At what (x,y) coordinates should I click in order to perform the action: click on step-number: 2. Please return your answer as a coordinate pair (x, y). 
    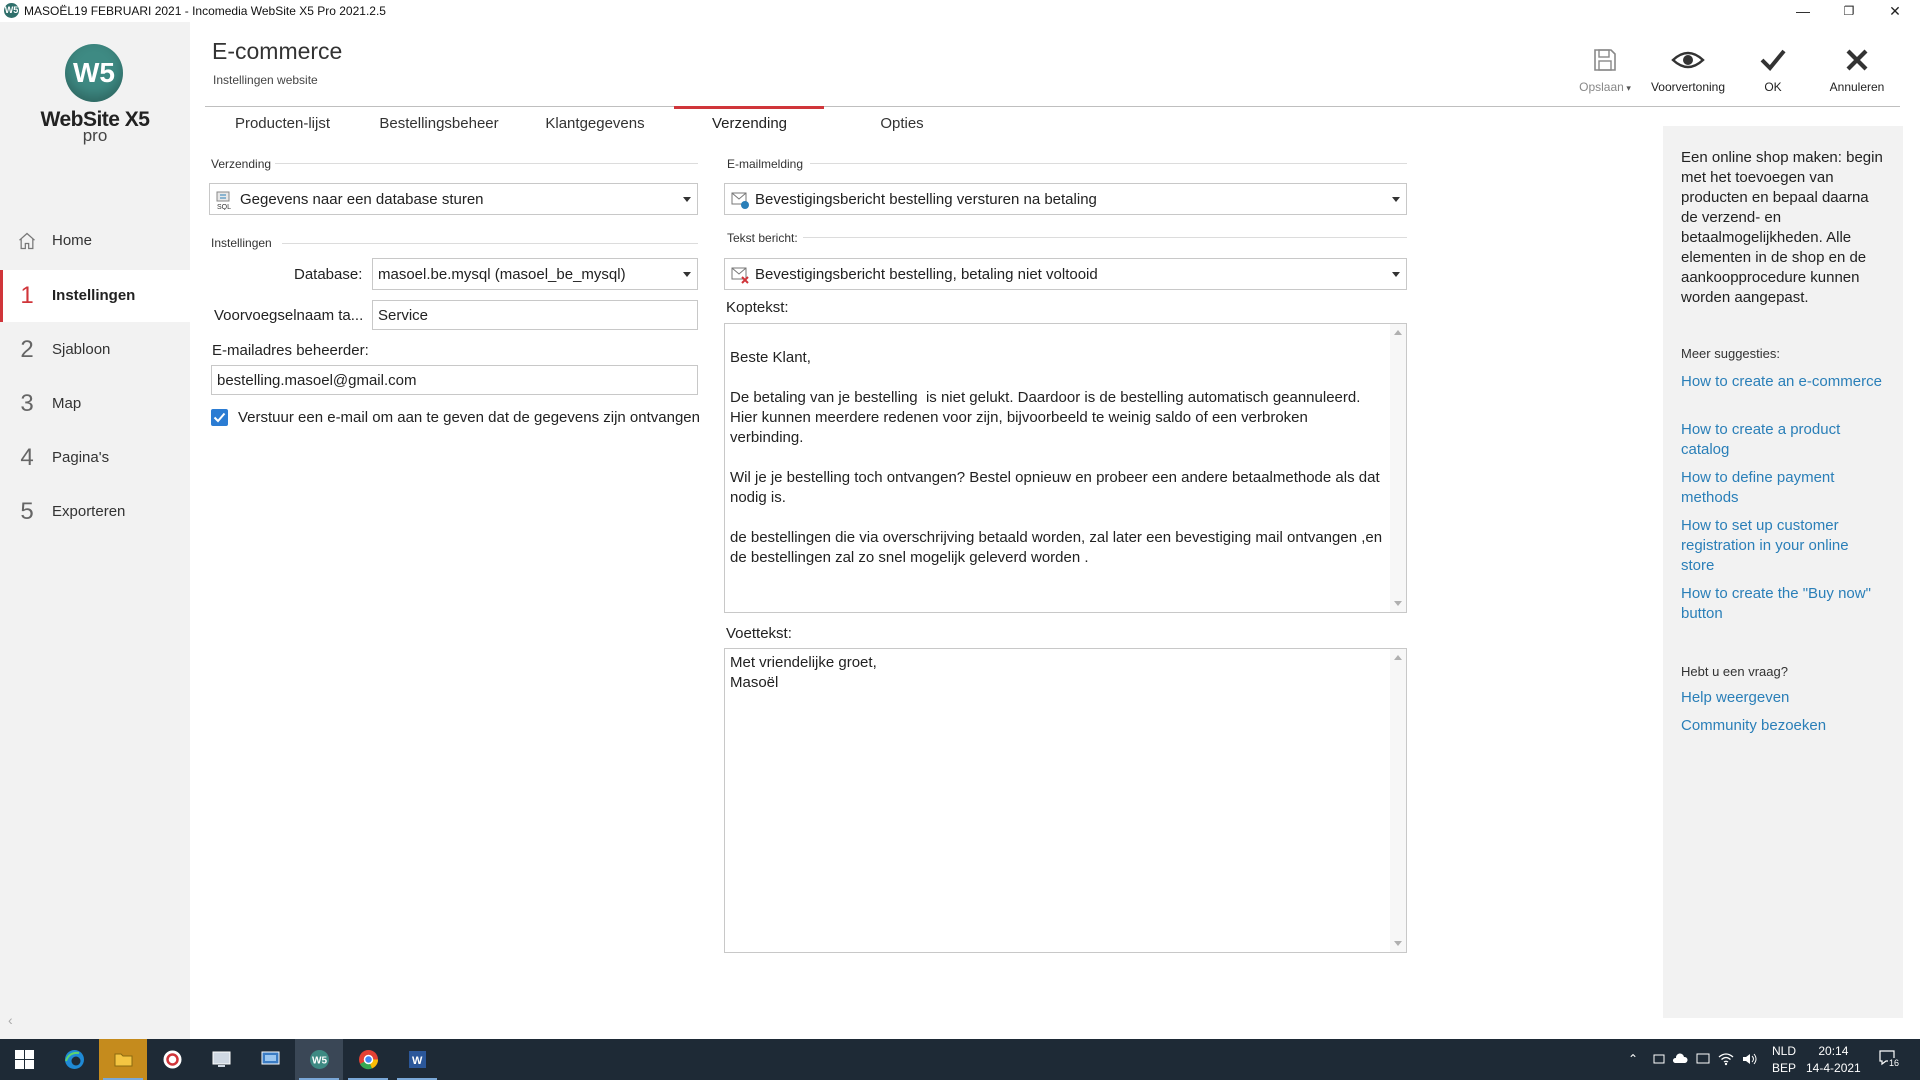
    Looking at the image, I should click on (27, 349).